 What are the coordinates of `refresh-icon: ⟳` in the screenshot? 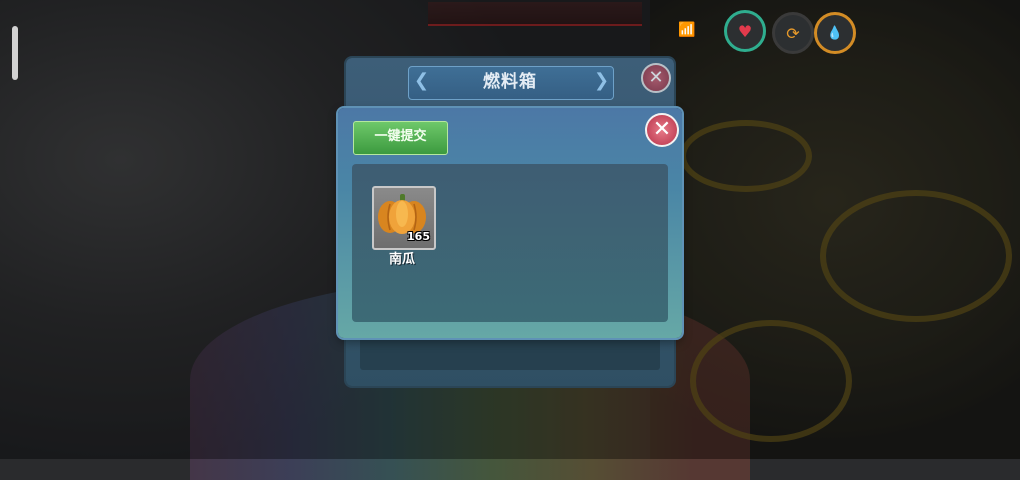 It's located at (793, 33).